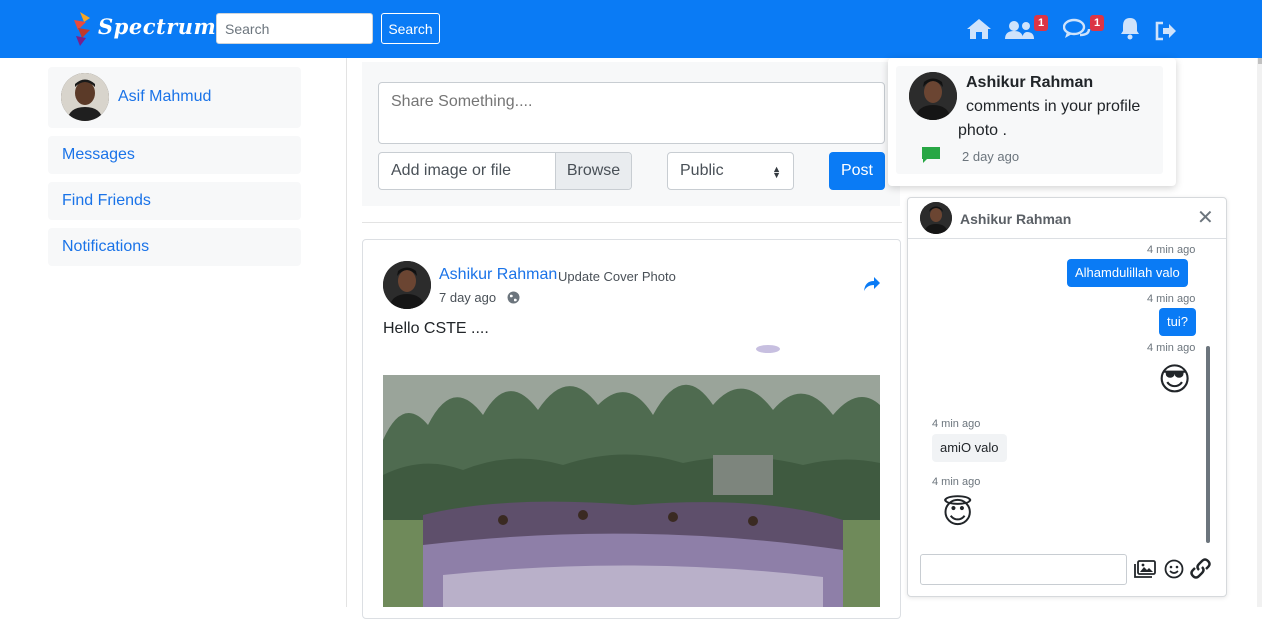 The width and height of the screenshot is (1262, 619). Describe the element at coordinates (1097, 23) in the screenshot. I see `messages-badge: 1` at that location.